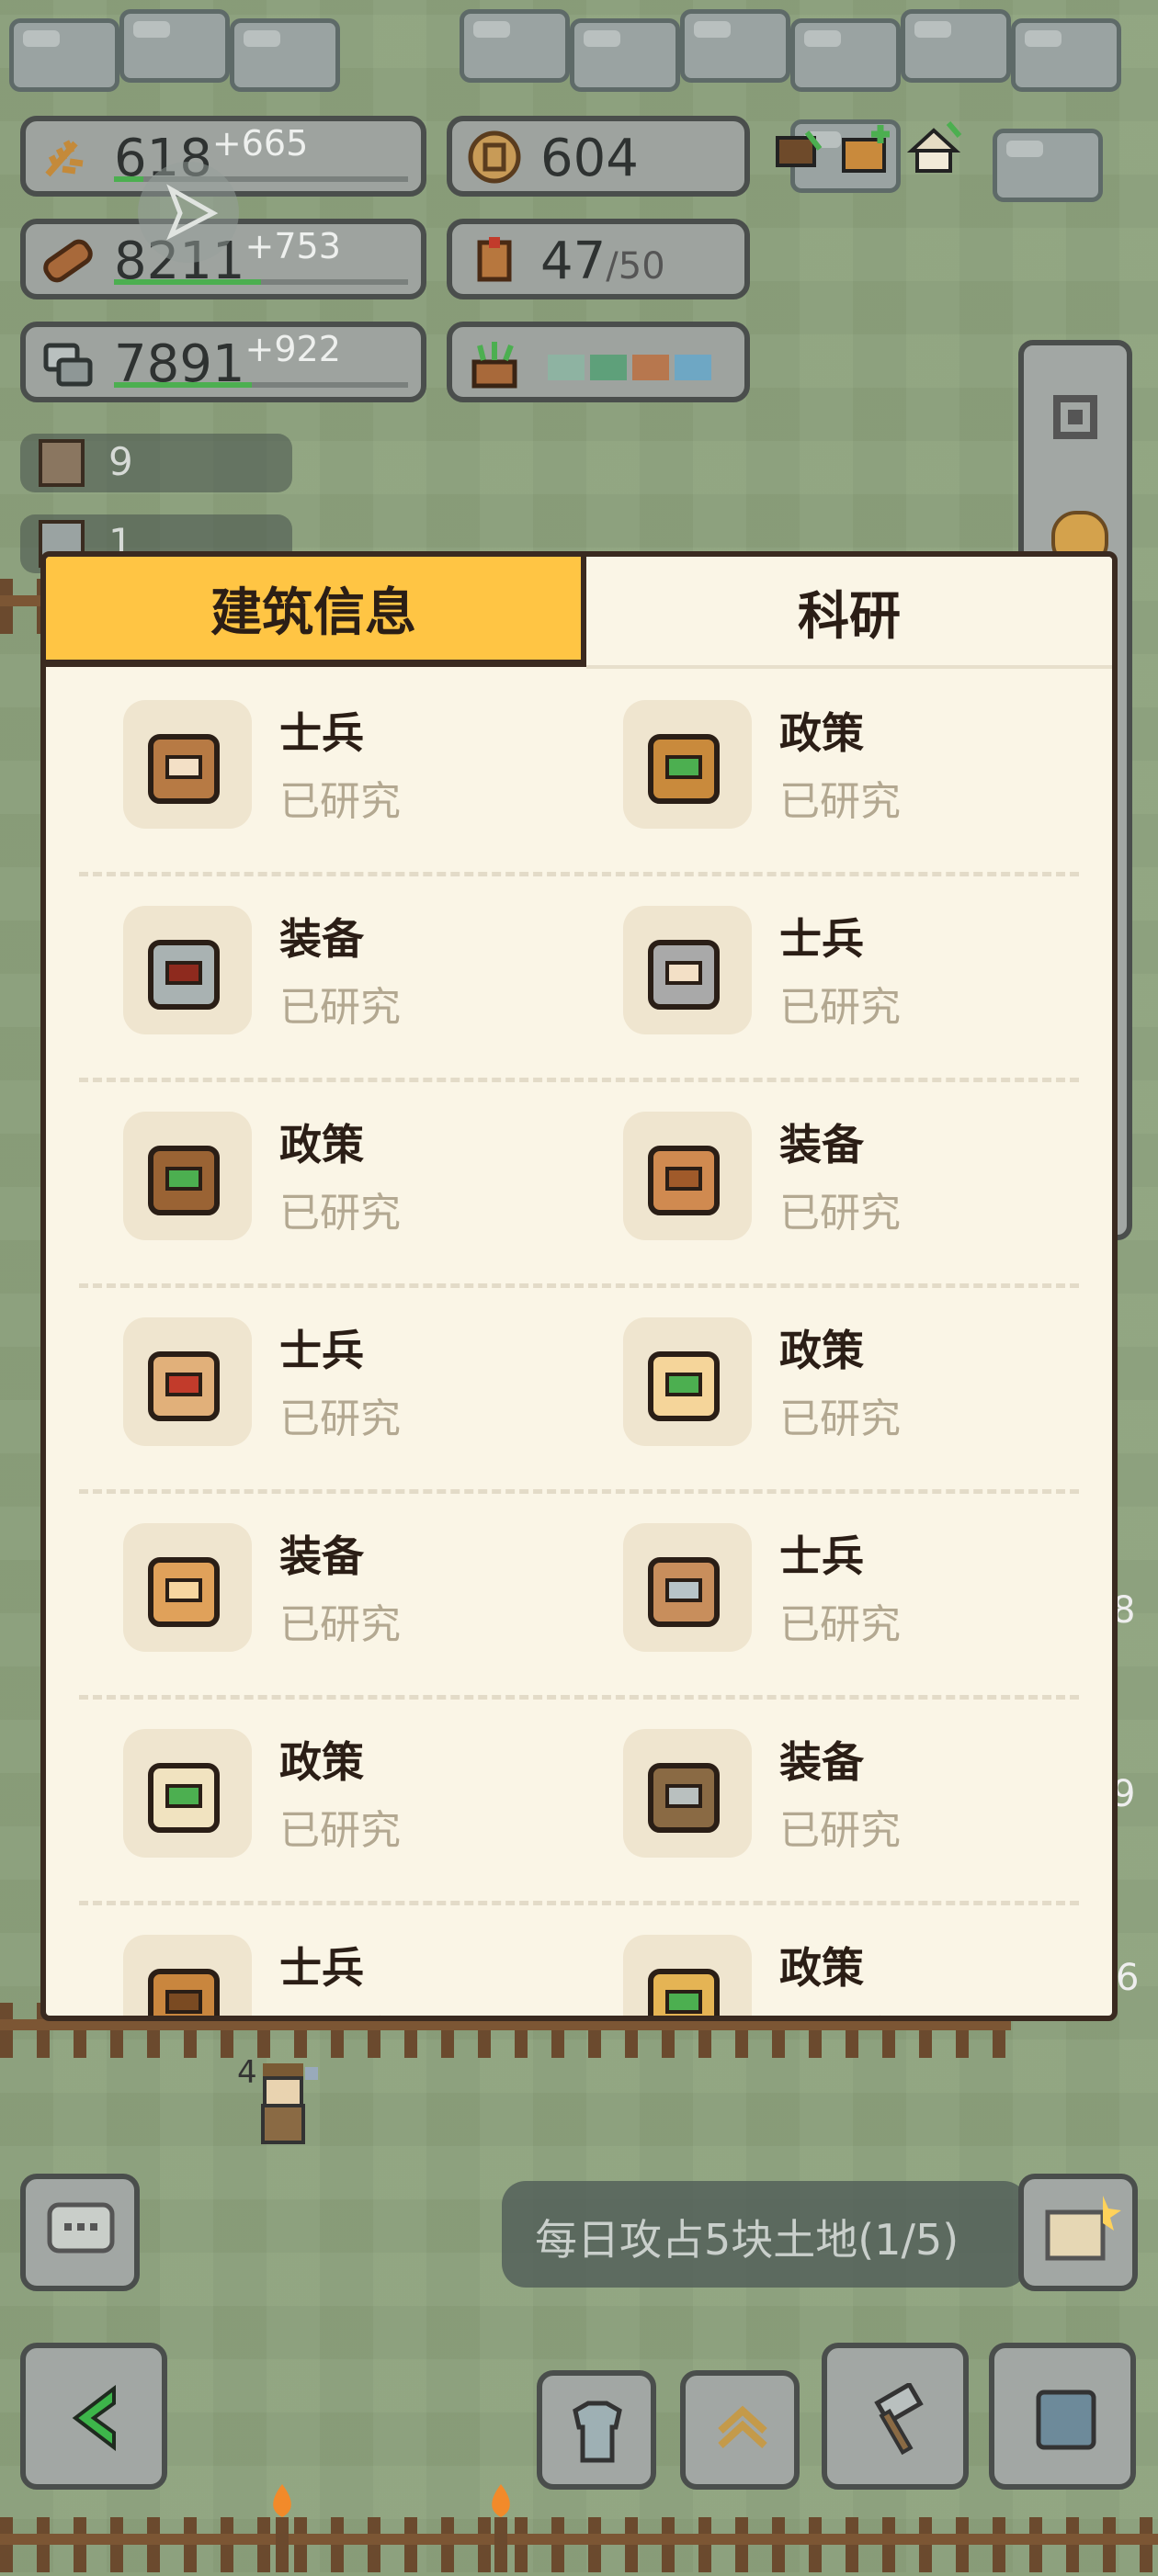 The image size is (1158, 2576). I want to click on house-icon, so click(187, 1793).